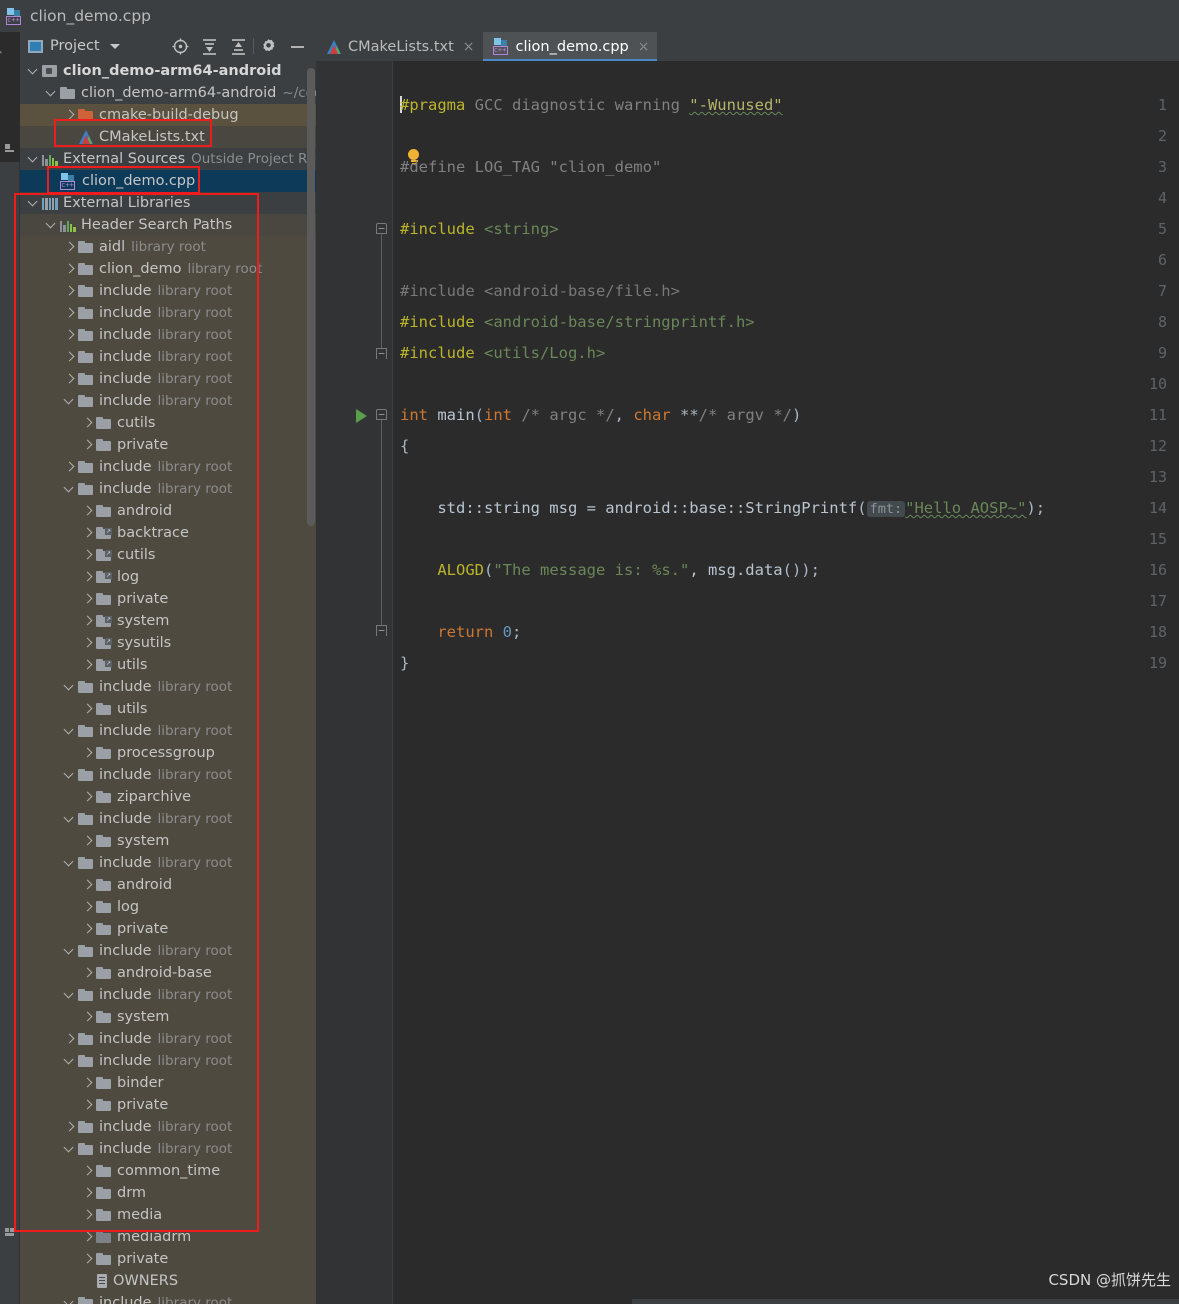 This screenshot has height=1304, width=1179. I want to click on gear-icon, so click(268, 46).